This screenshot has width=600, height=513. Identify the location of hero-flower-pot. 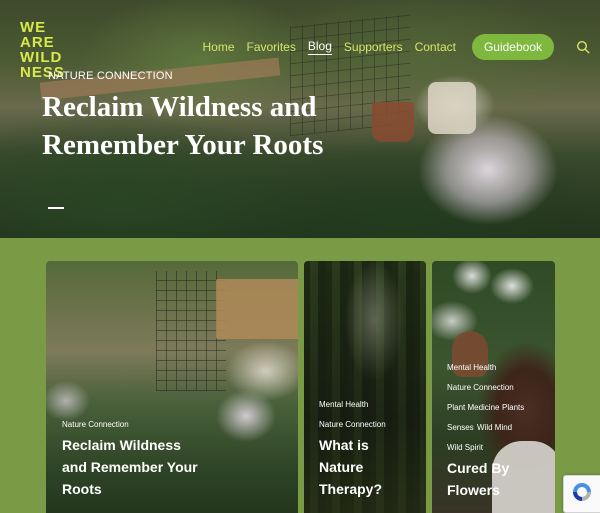
(393, 122).